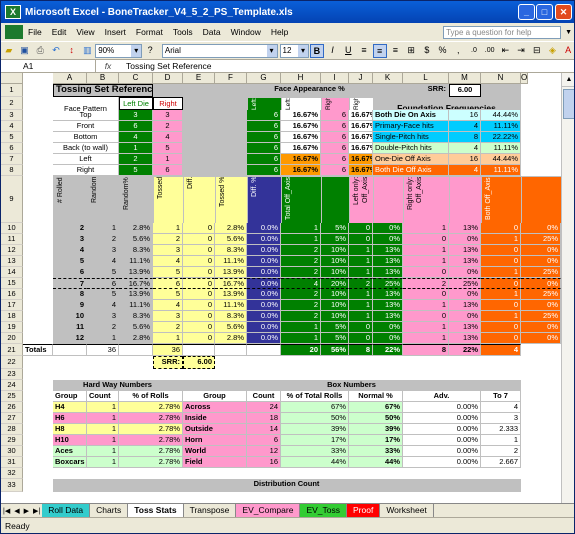  What do you see at coordinates (12, 148) in the screenshot?
I see `row-header: 6` at bounding box center [12, 148].